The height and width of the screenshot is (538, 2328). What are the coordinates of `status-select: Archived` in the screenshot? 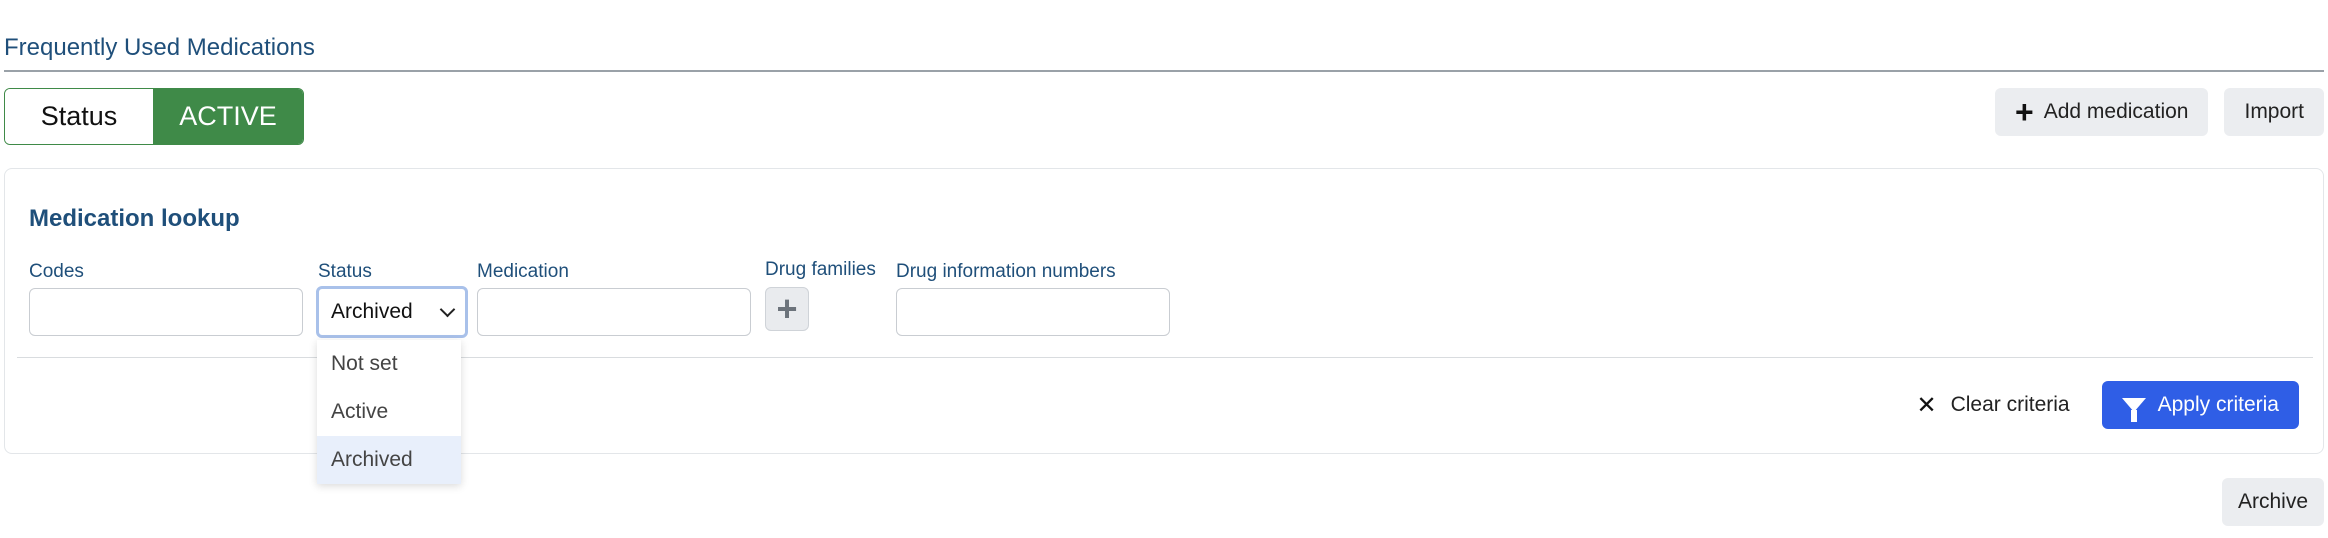 It's located at (392, 312).